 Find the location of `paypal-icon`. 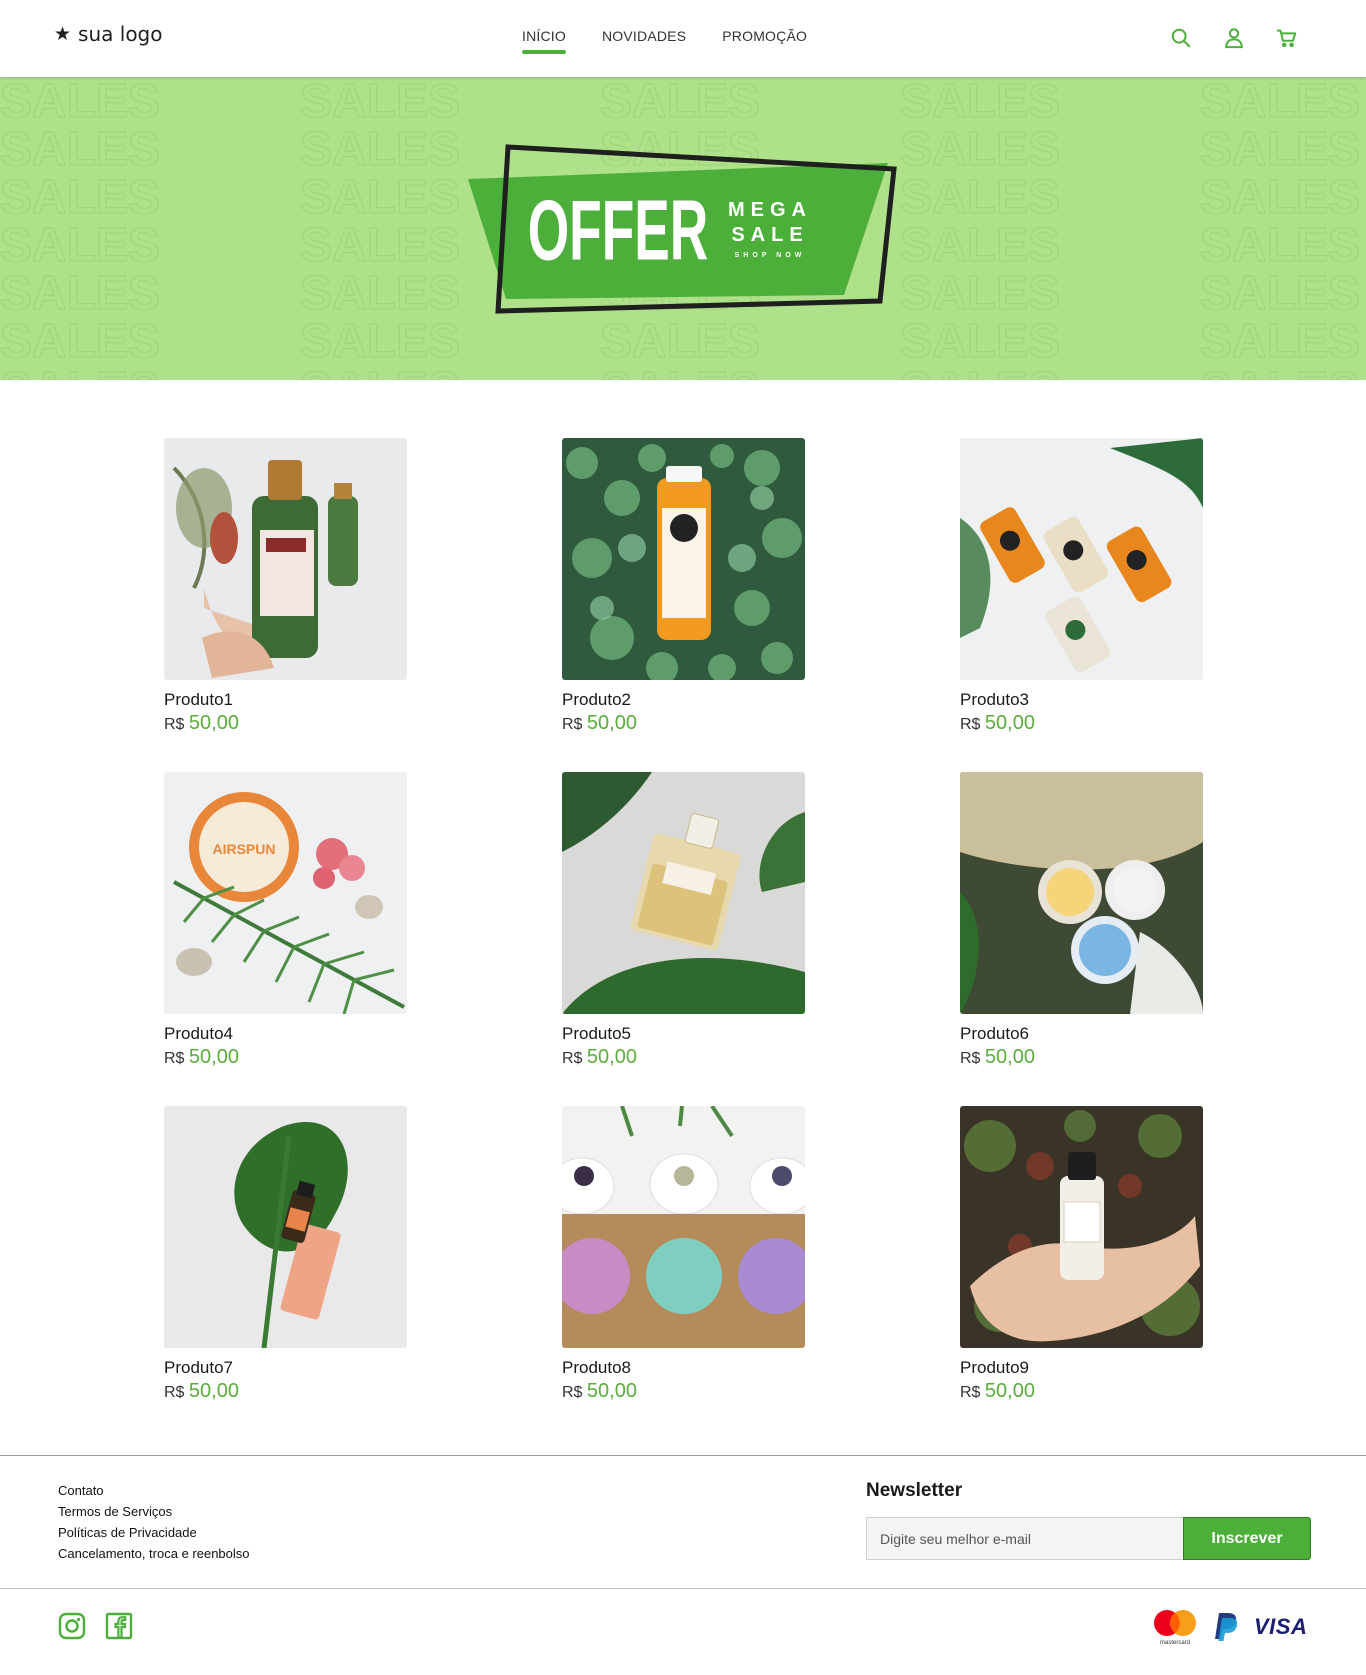

paypal-icon is located at coordinates (1226, 1627).